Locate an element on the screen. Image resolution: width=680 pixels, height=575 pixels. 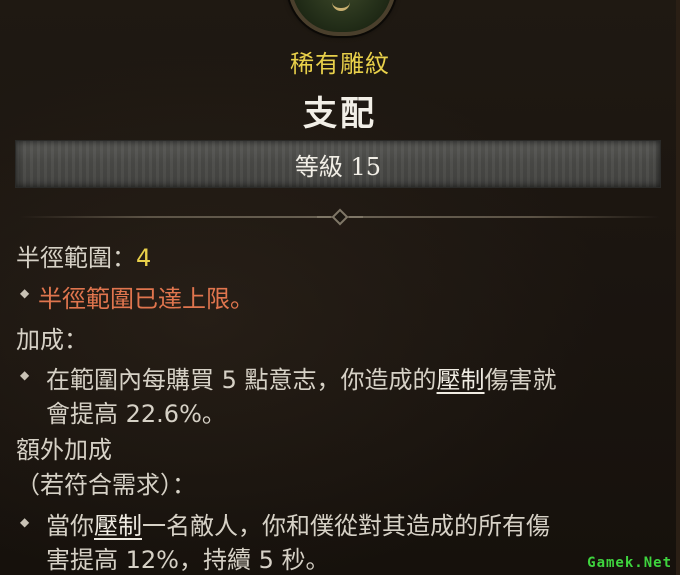
bonus-header: 加成： is located at coordinates (52, 340).